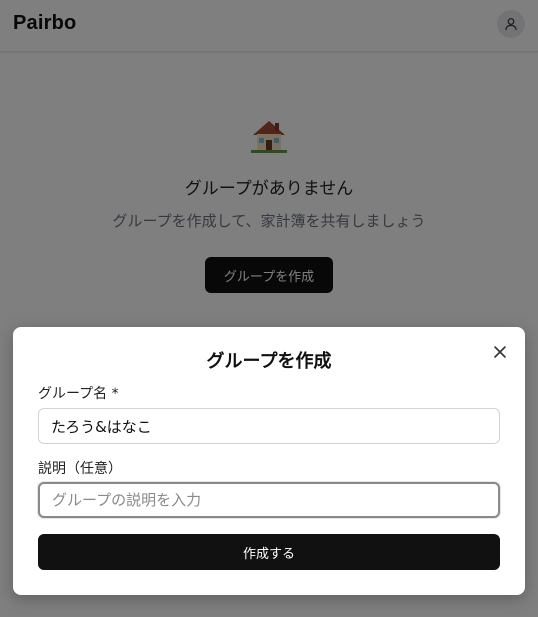  What do you see at coordinates (269, 426) in the screenshot?
I see `group-name-input` at bounding box center [269, 426].